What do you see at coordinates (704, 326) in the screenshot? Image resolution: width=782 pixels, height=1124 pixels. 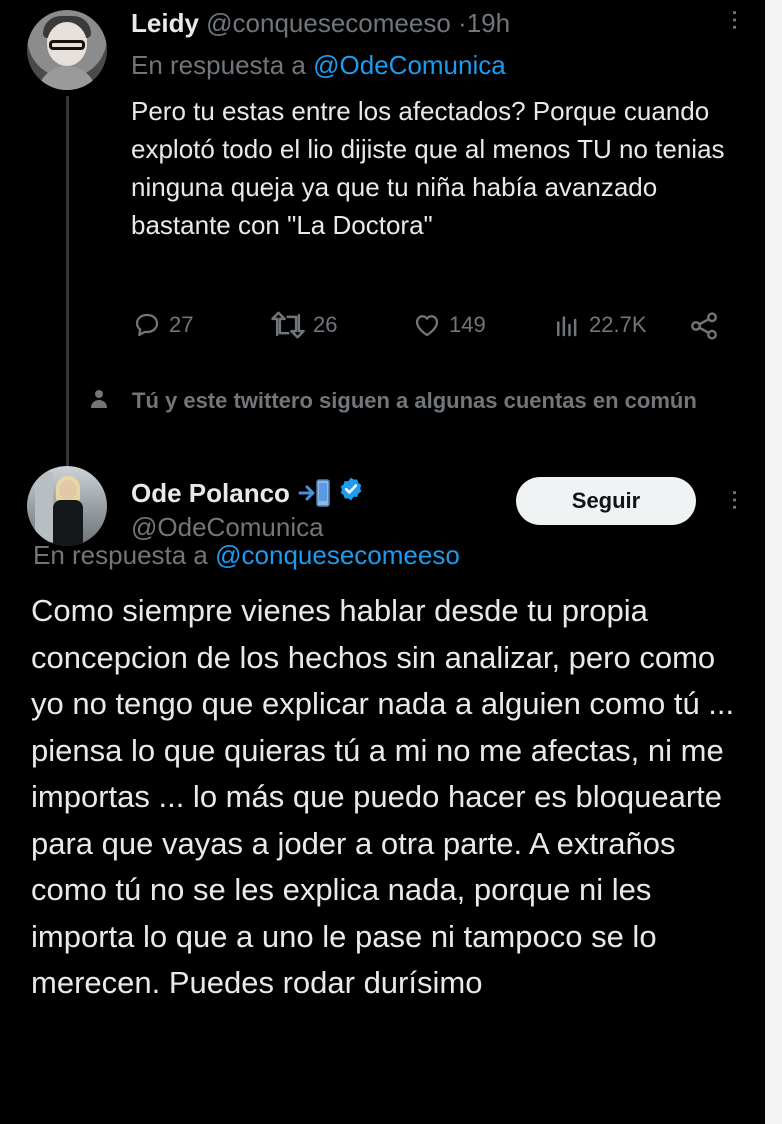 I see `share-icon` at bounding box center [704, 326].